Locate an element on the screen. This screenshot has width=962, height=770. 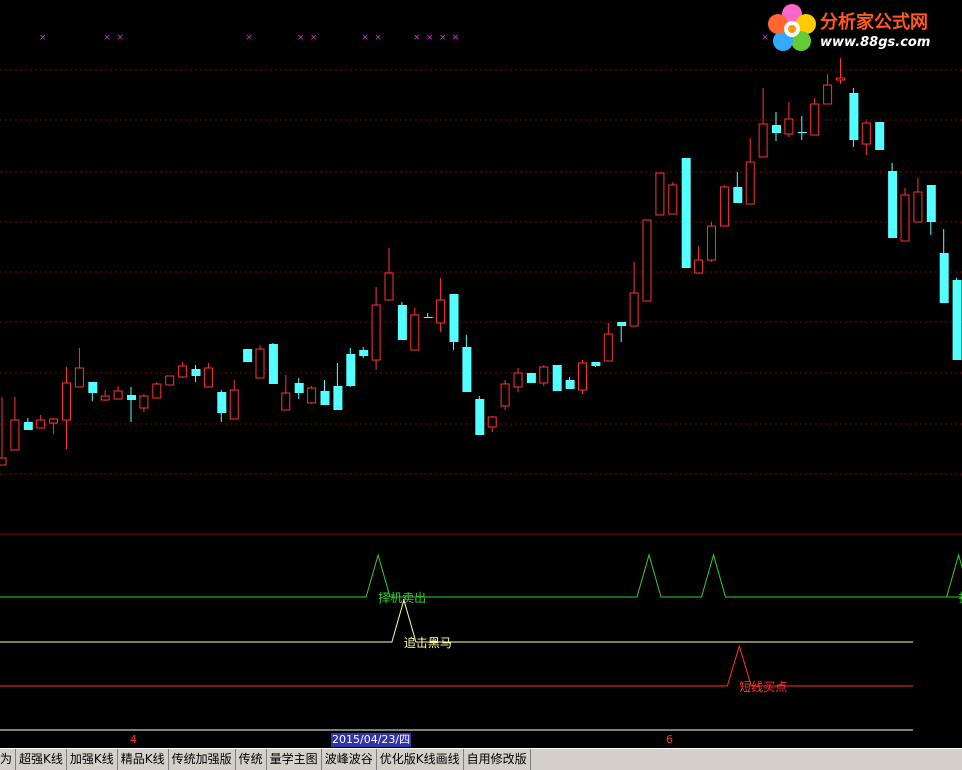
readout-value-1: 00 is located at coordinates (7, 542).